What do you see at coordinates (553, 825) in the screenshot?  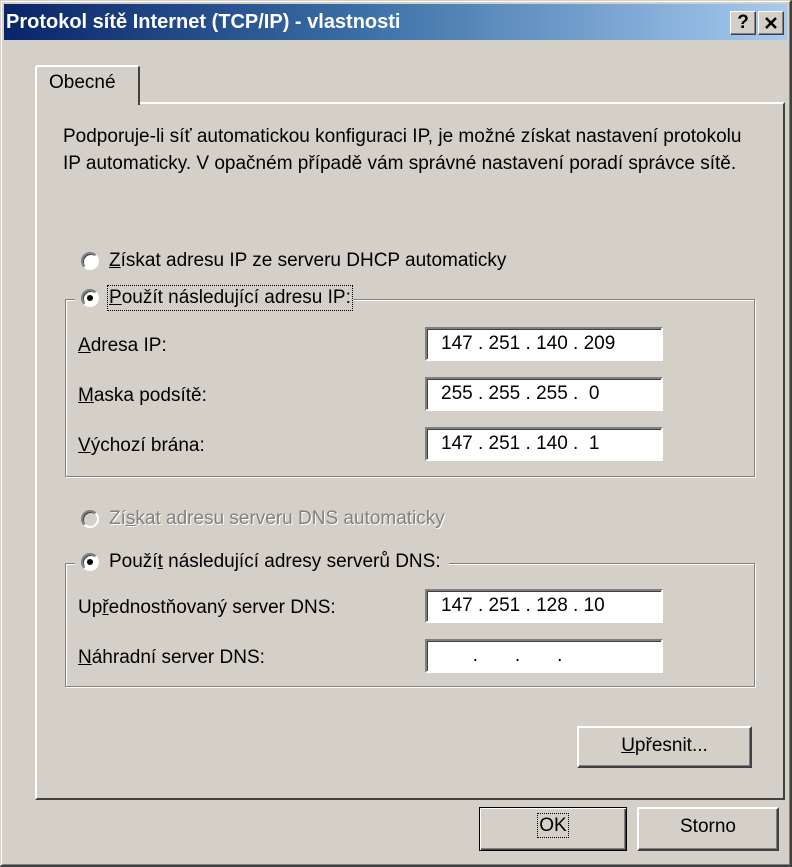 I see `ok-button-label: OK` at bounding box center [553, 825].